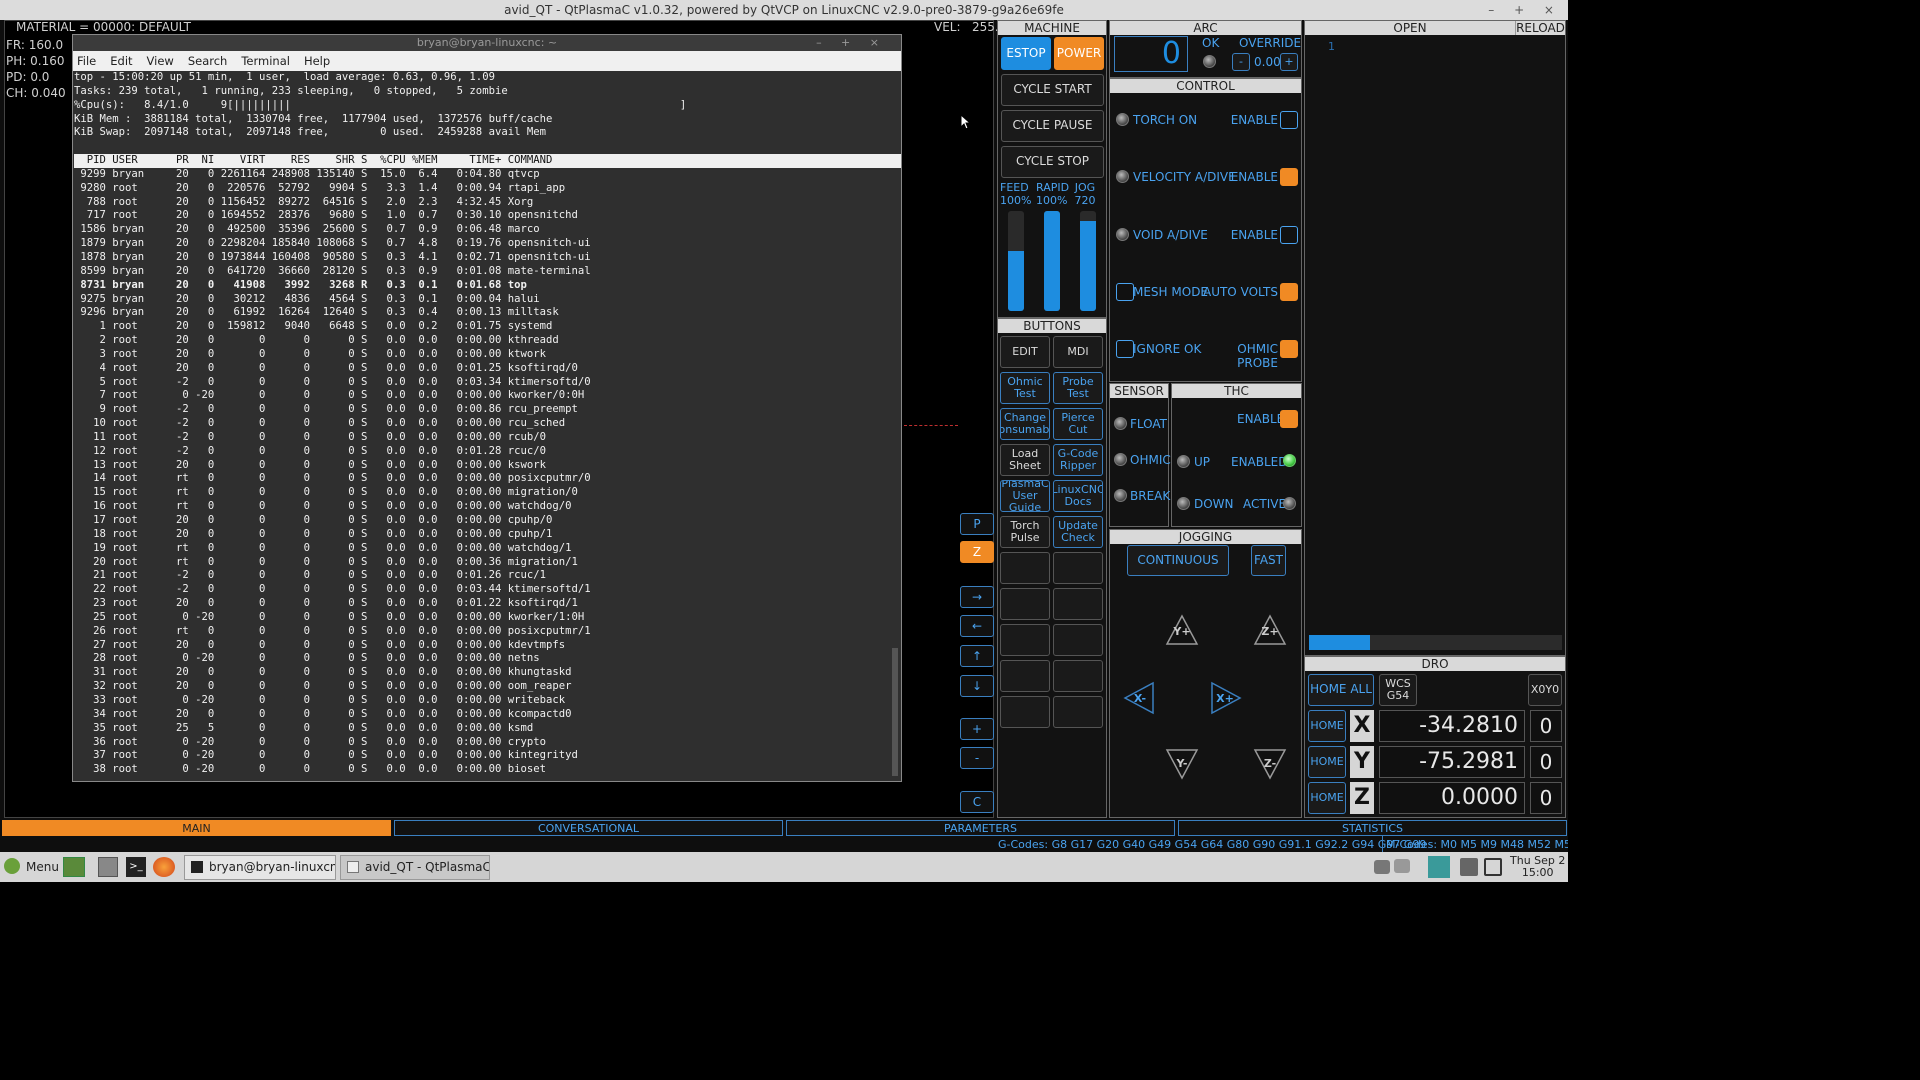 The width and height of the screenshot is (1920, 1080). What do you see at coordinates (1493, 867) in the screenshot?
I see `clipboard-icon` at bounding box center [1493, 867].